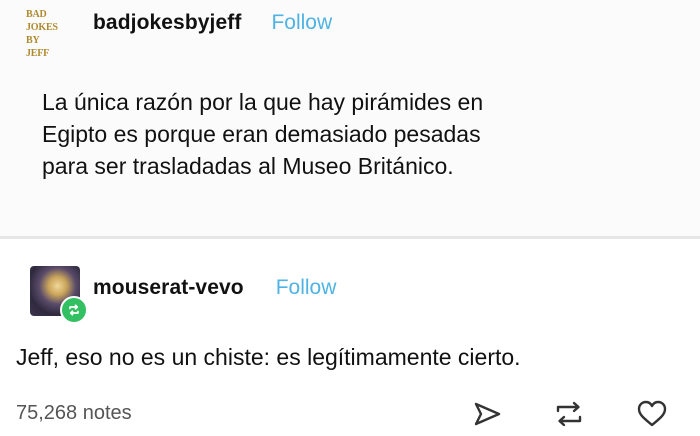  Describe the element at coordinates (38, 47) in the screenshot. I see `avatar-text-line: BY JEFF` at that location.